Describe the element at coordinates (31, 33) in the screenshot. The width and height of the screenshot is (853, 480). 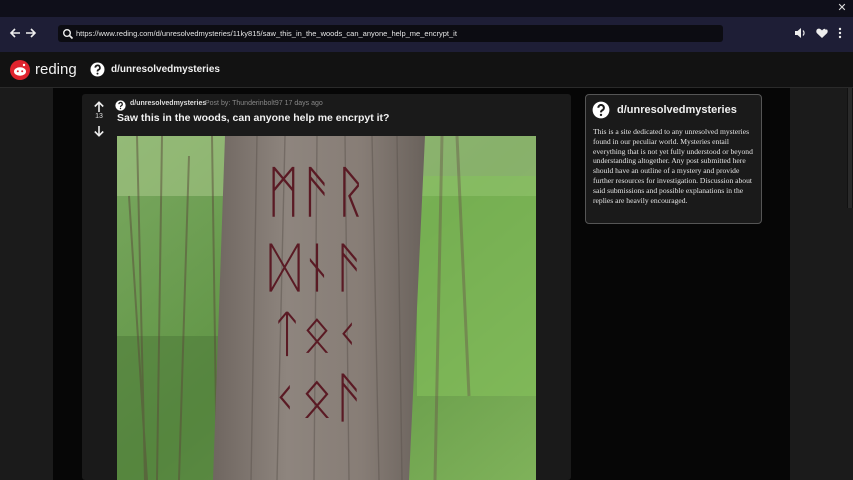
I see `arrow-right-icon` at that location.